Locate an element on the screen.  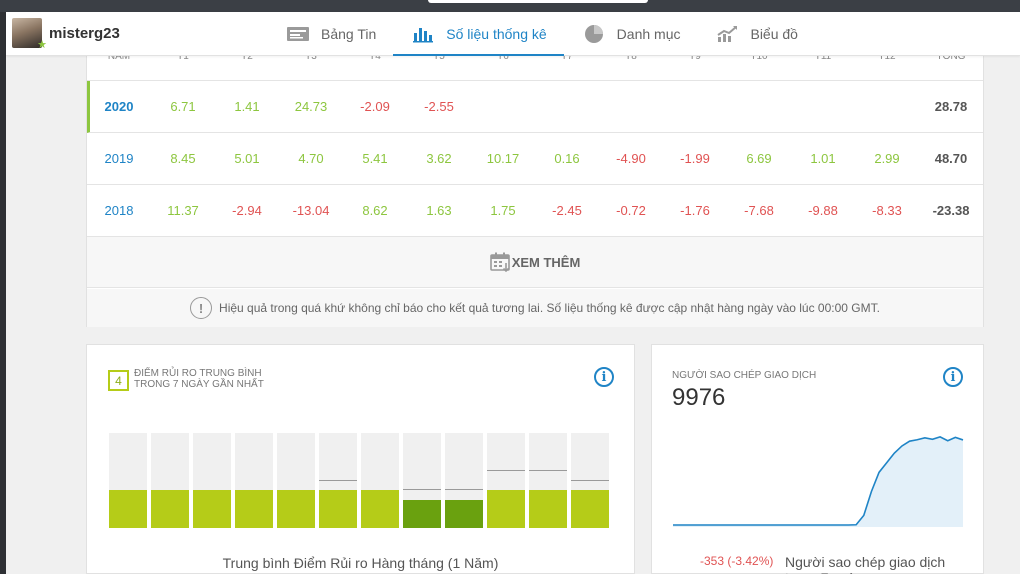
star-icon: ★ is located at coordinates (42, 45).